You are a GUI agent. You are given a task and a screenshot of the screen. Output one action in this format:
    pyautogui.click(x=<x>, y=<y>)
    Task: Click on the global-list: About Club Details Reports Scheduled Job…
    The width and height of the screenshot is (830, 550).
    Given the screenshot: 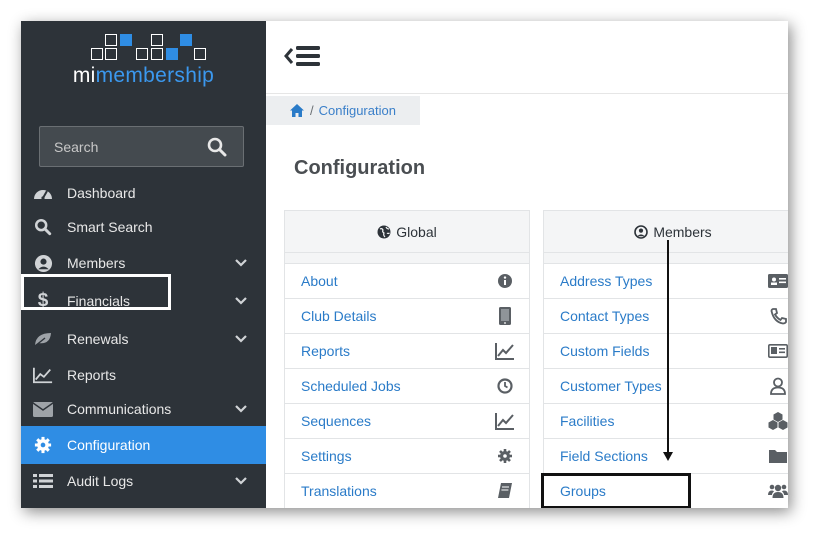 What is the action you would take?
    pyautogui.click(x=407, y=385)
    